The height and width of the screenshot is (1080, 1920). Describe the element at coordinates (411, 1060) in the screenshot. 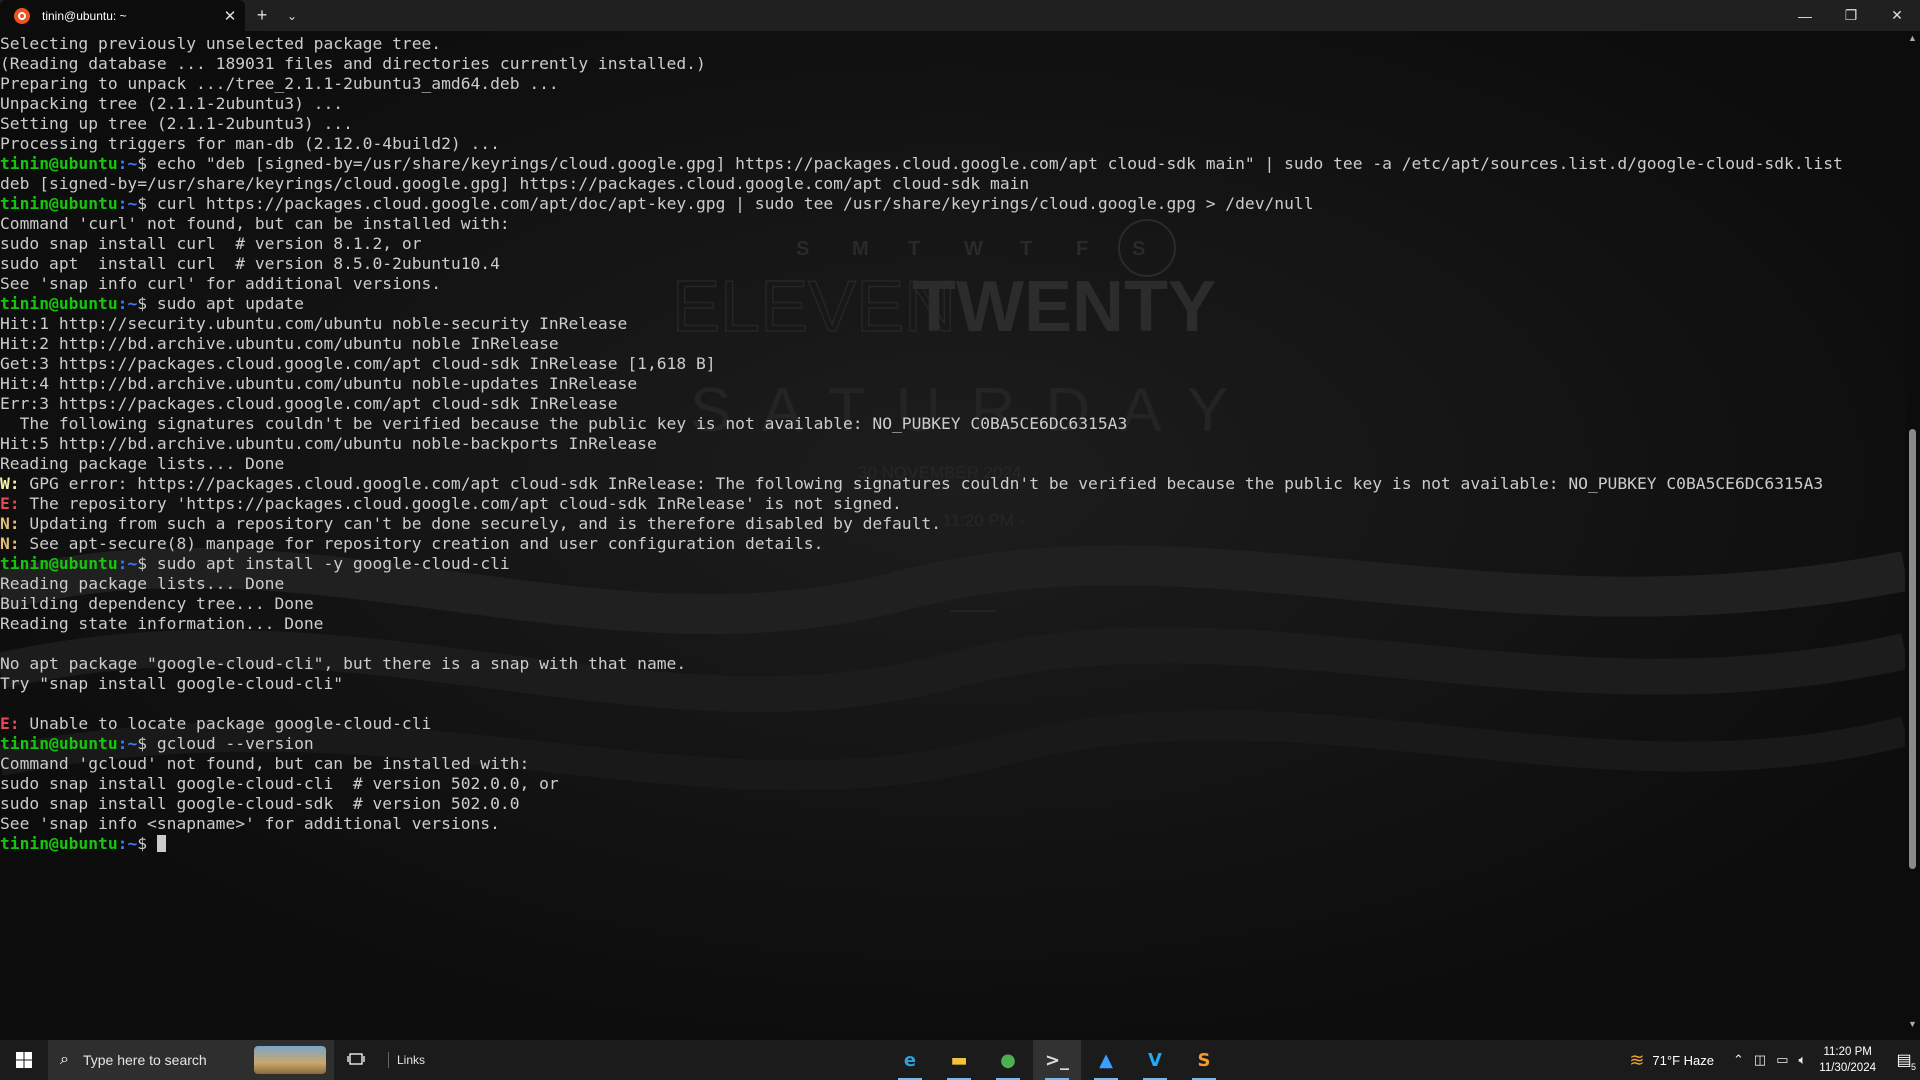

I see `links-toolbar: Links` at that location.